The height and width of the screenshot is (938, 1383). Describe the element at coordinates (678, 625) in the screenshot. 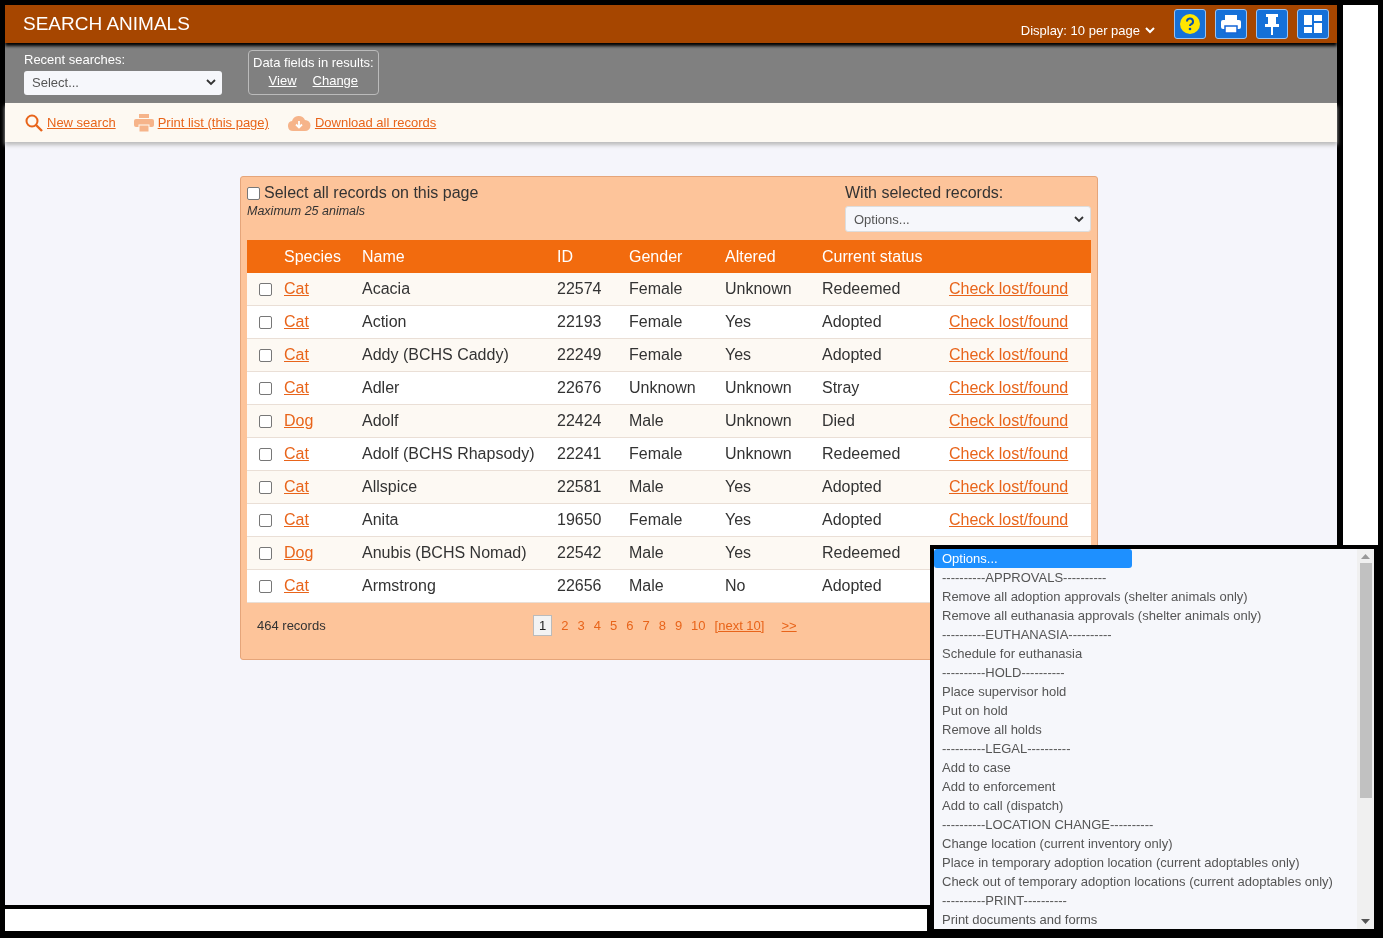

I see `page-link: 9` at that location.